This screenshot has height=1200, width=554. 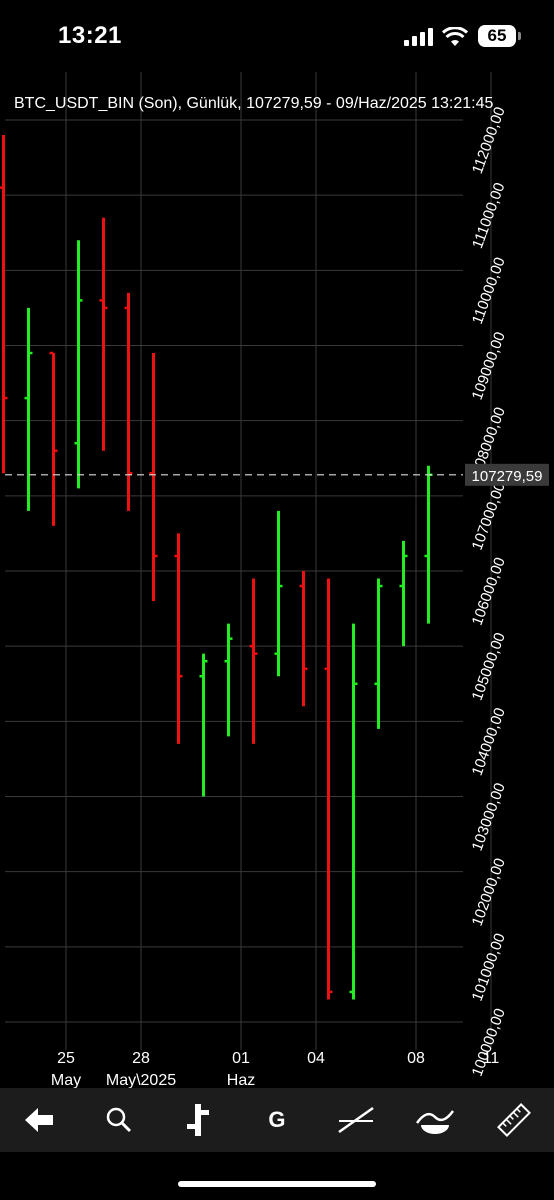 I want to click on y-axis-tick-label: 101000,00, so click(x=489, y=967).